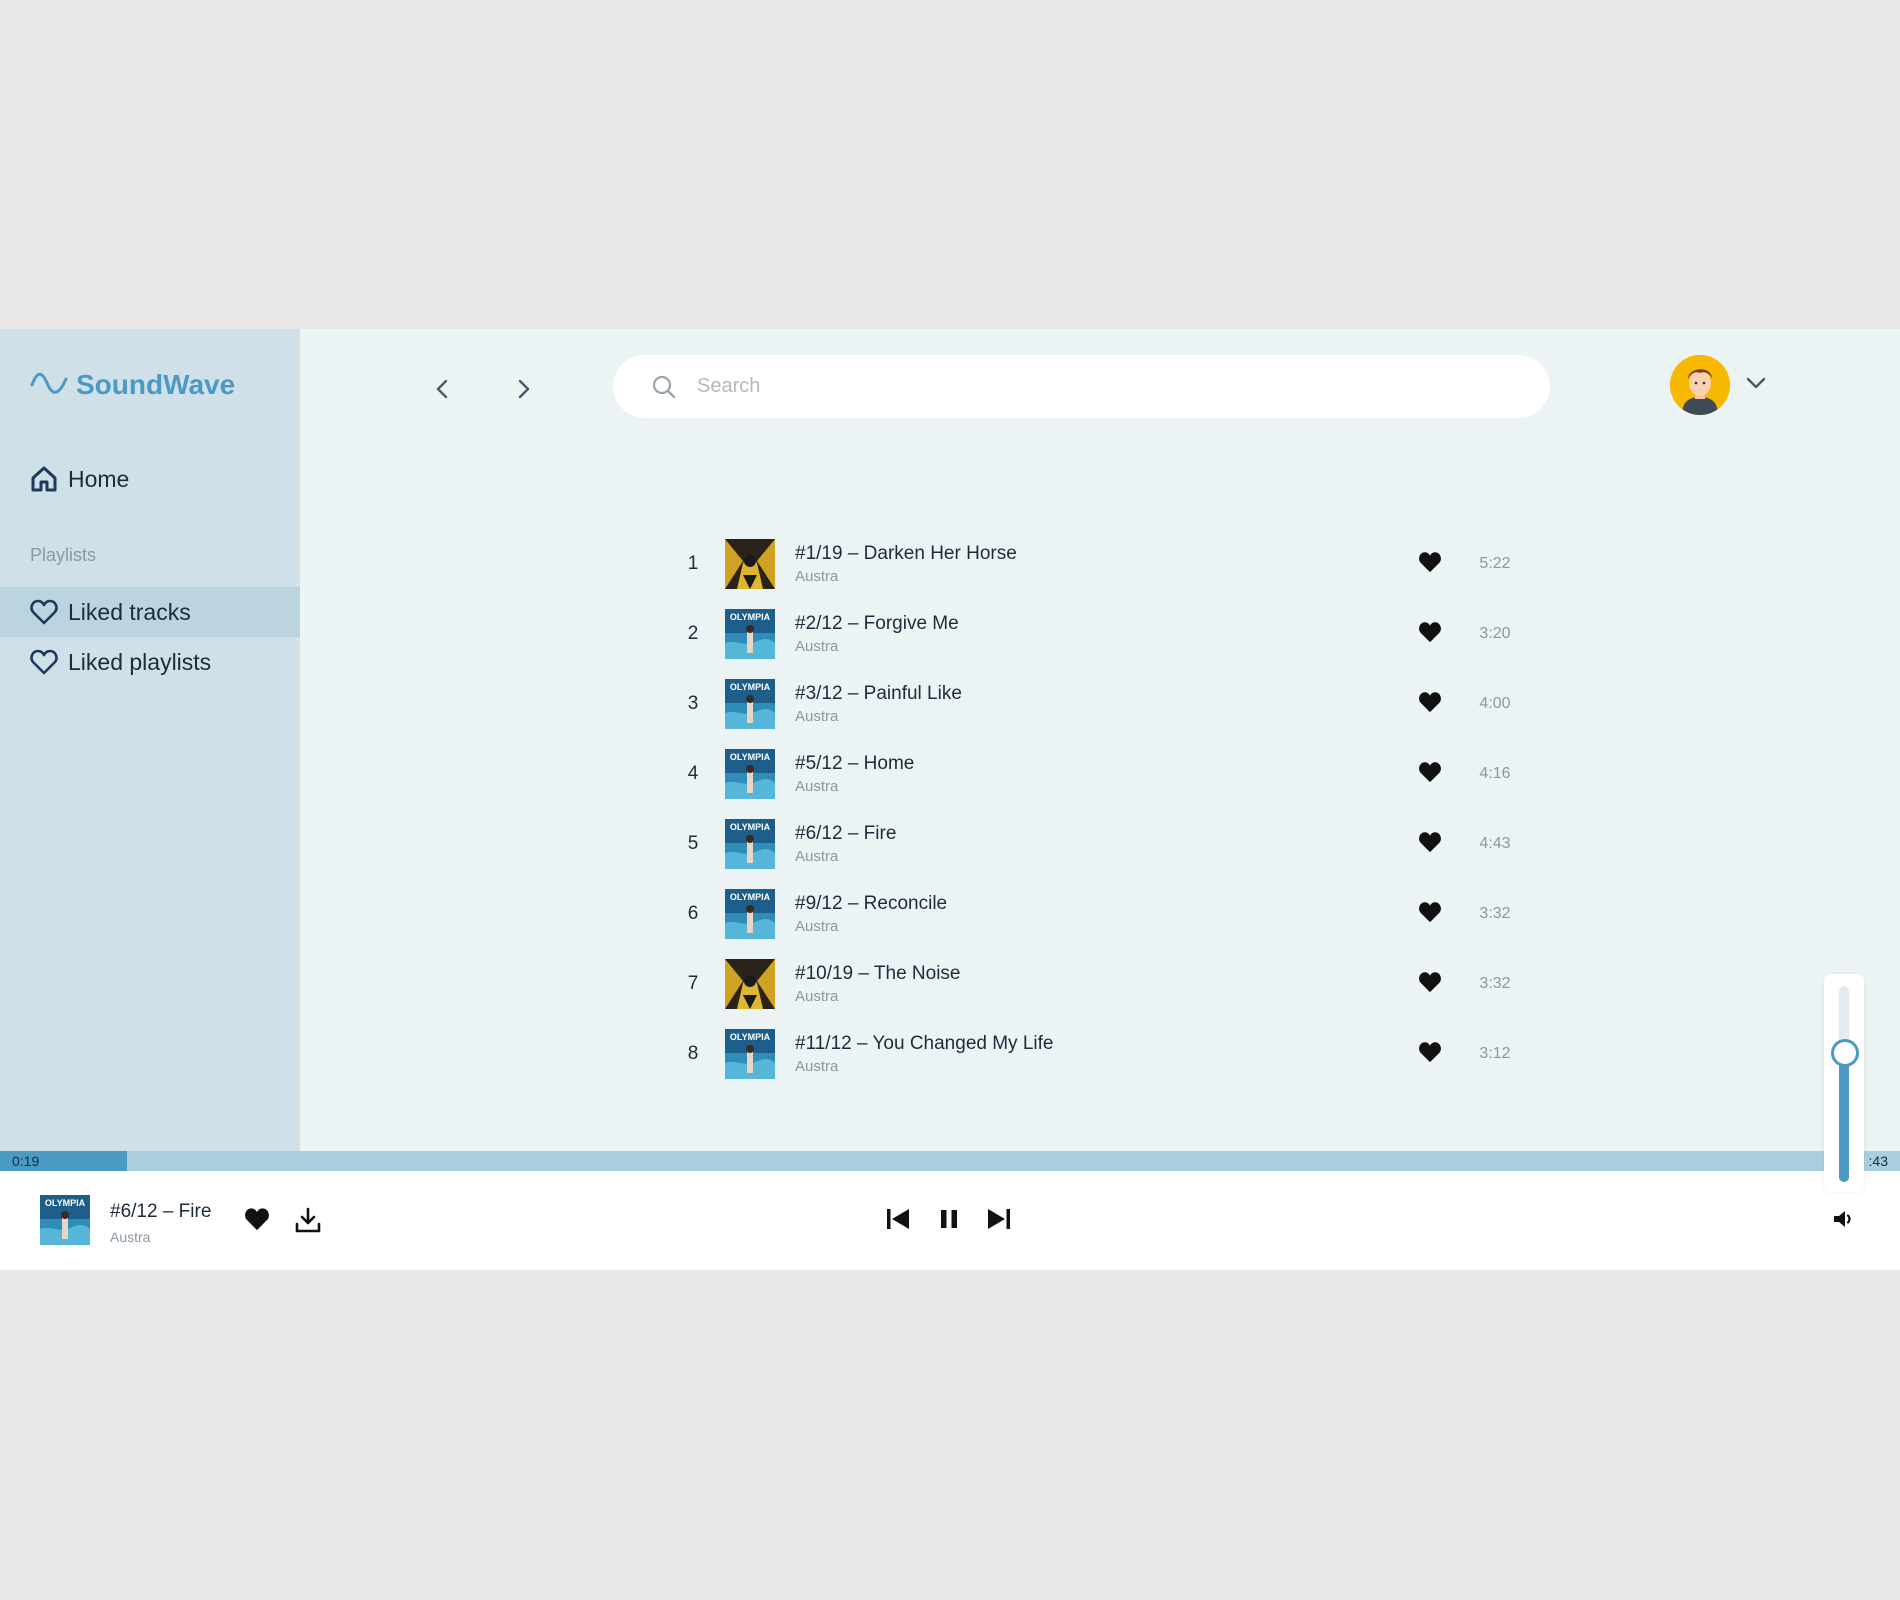  What do you see at coordinates (150, 479) in the screenshot?
I see `sidebar-item-home: Home` at bounding box center [150, 479].